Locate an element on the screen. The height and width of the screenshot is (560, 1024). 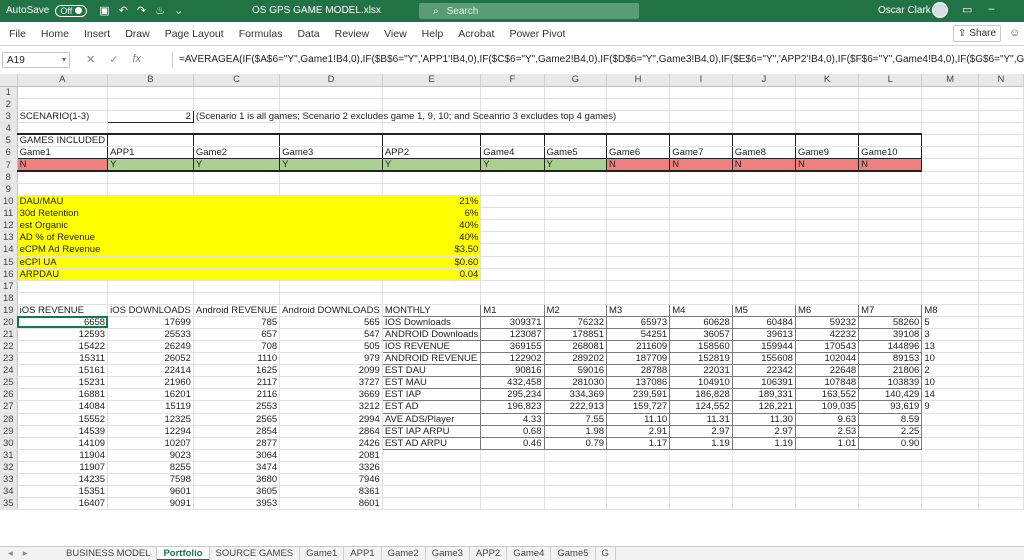
cell: 10 is located at coordinates (950, 359).